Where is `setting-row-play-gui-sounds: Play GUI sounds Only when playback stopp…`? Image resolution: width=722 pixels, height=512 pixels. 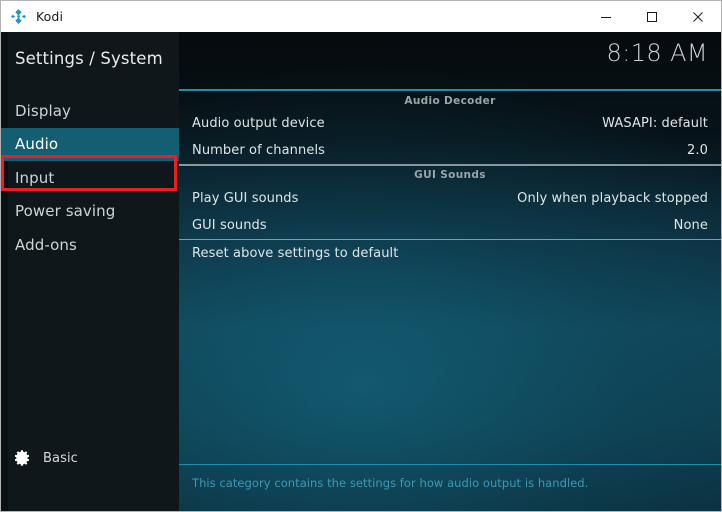 setting-row-play-gui-sounds: Play GUI sounds Only when playback stopp… is located at coordinates (450, 198).